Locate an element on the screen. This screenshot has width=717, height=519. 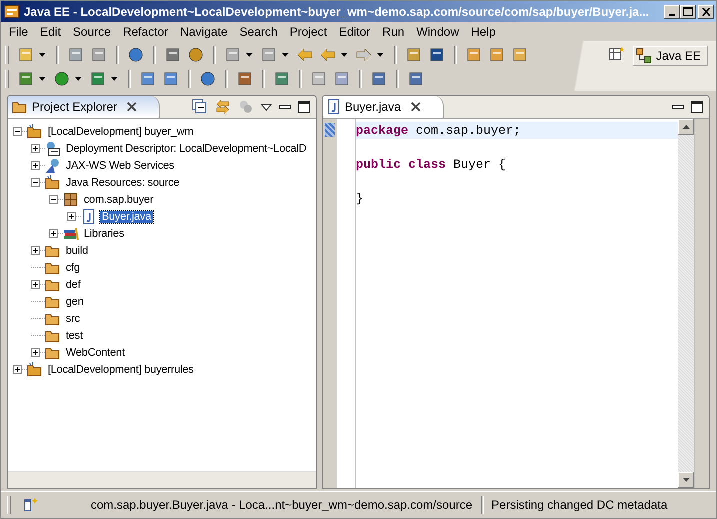
tree-item: Java Resources: source is located at coordinates (123, 182).